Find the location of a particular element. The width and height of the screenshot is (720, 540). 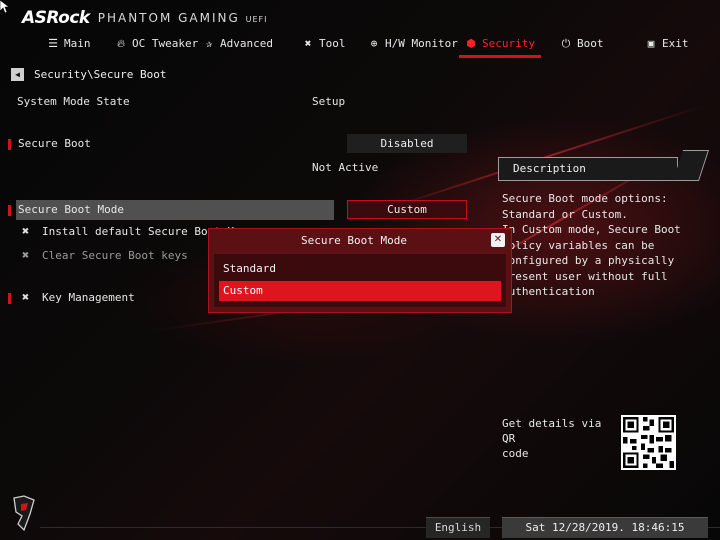

tab-oc-tweaker: 🔥︎ OC Tweaker is located at coordinates (156, 44).